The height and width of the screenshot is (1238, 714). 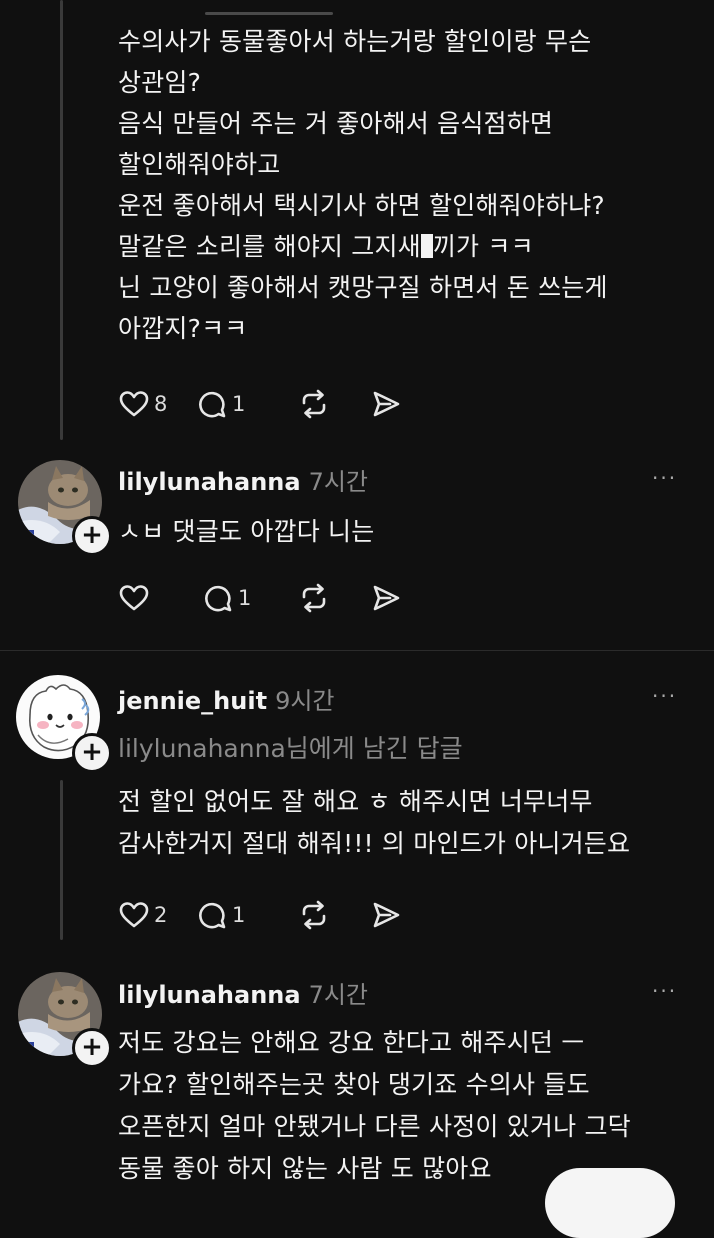 What do you see at coordinates (161, 915) in the screenshot?
I see `like-count: 2` at bounding box center [161, 915].